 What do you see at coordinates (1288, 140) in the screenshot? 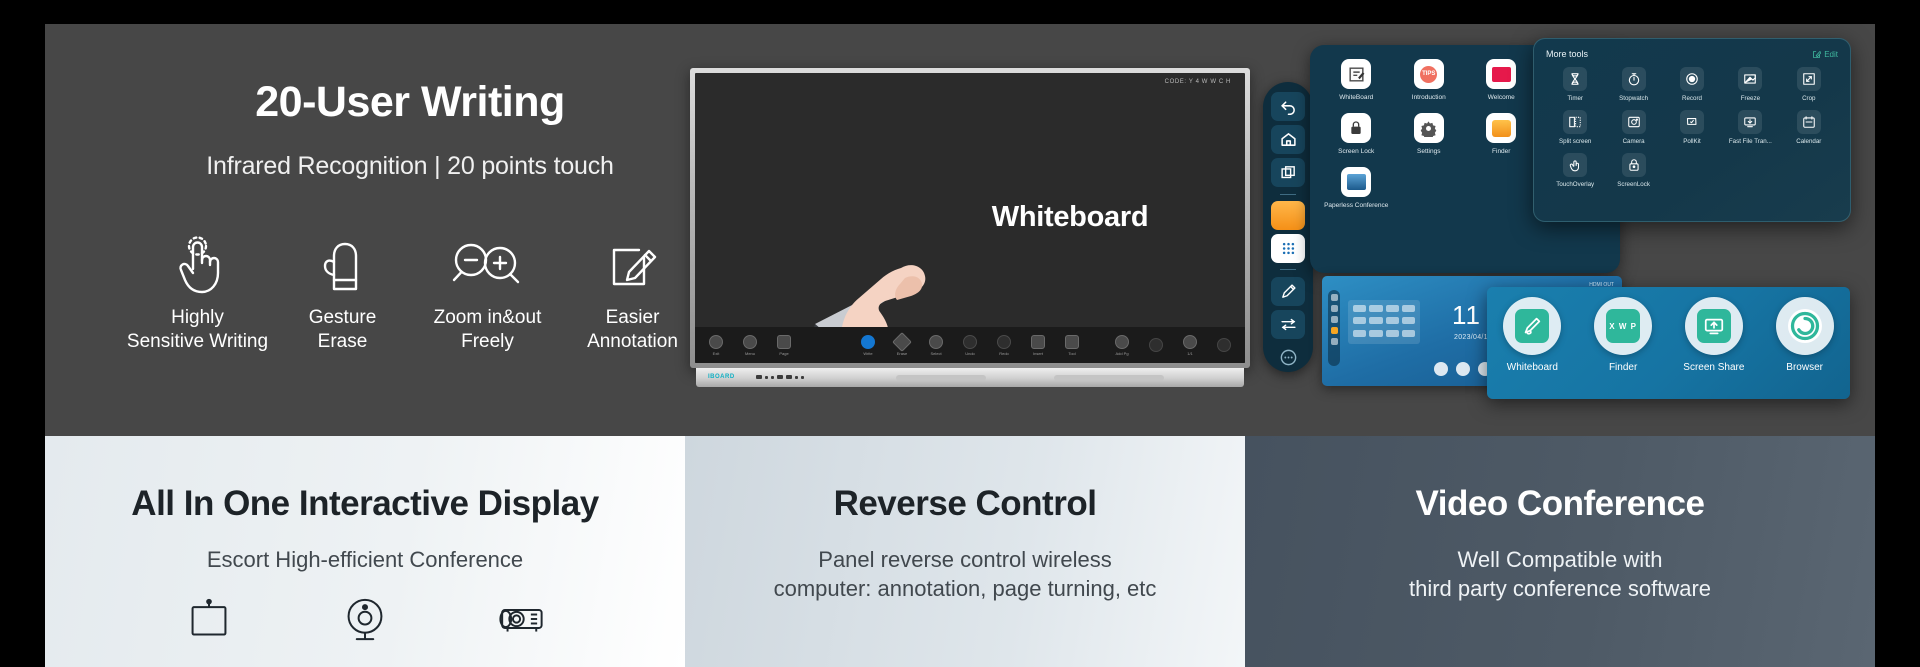
I see `home-icon` at bounding box center [1288, 140].